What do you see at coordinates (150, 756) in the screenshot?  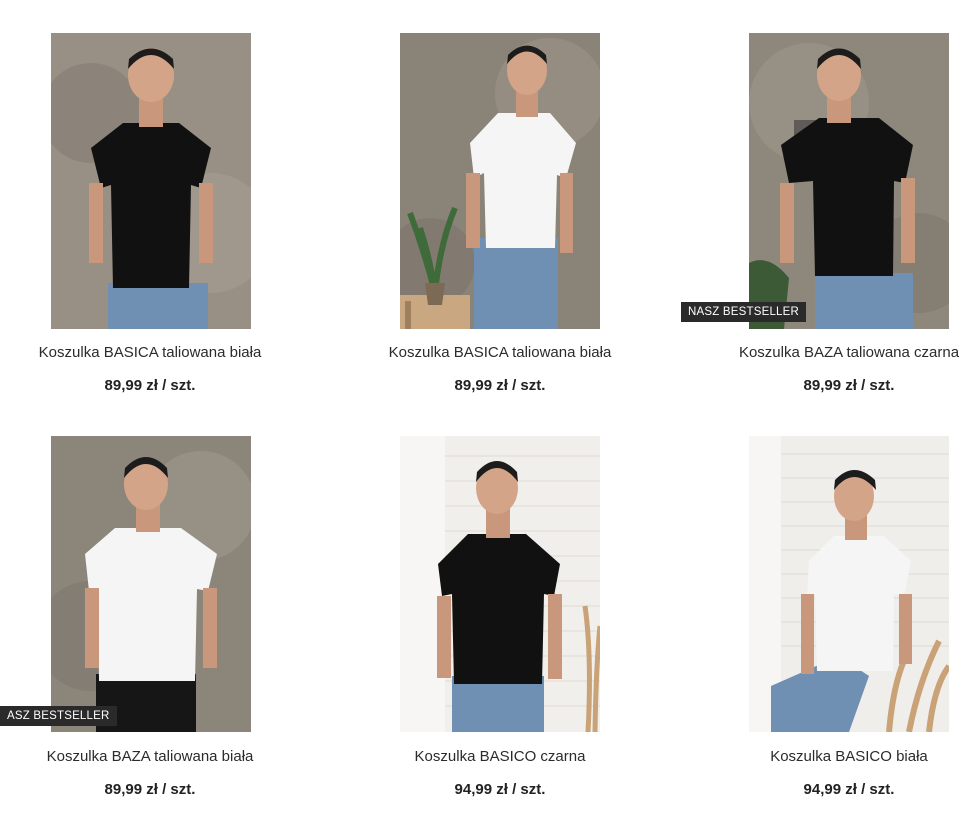 I see `product-name: Koszulka BAZA taliowana biała` at bounding box center [150, 756].